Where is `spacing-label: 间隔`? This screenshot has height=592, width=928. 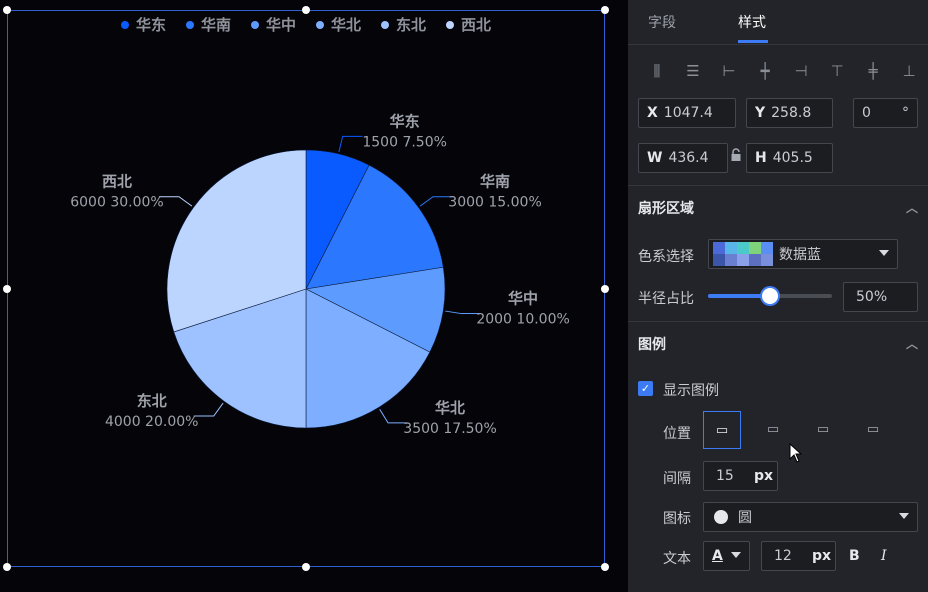
spacing-label: 间隔 is located at coordinates (677, 479).